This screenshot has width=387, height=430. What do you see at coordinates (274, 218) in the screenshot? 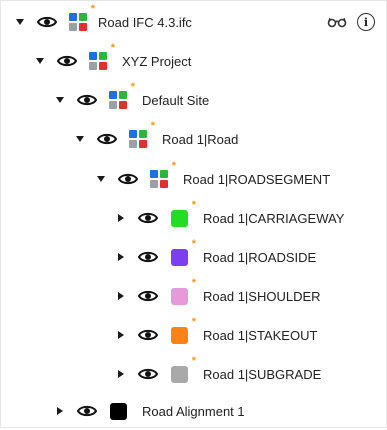
I see `tree-label-carriageway: Road 1|CARRIAGEWAY` at bounding box center [274, 218].